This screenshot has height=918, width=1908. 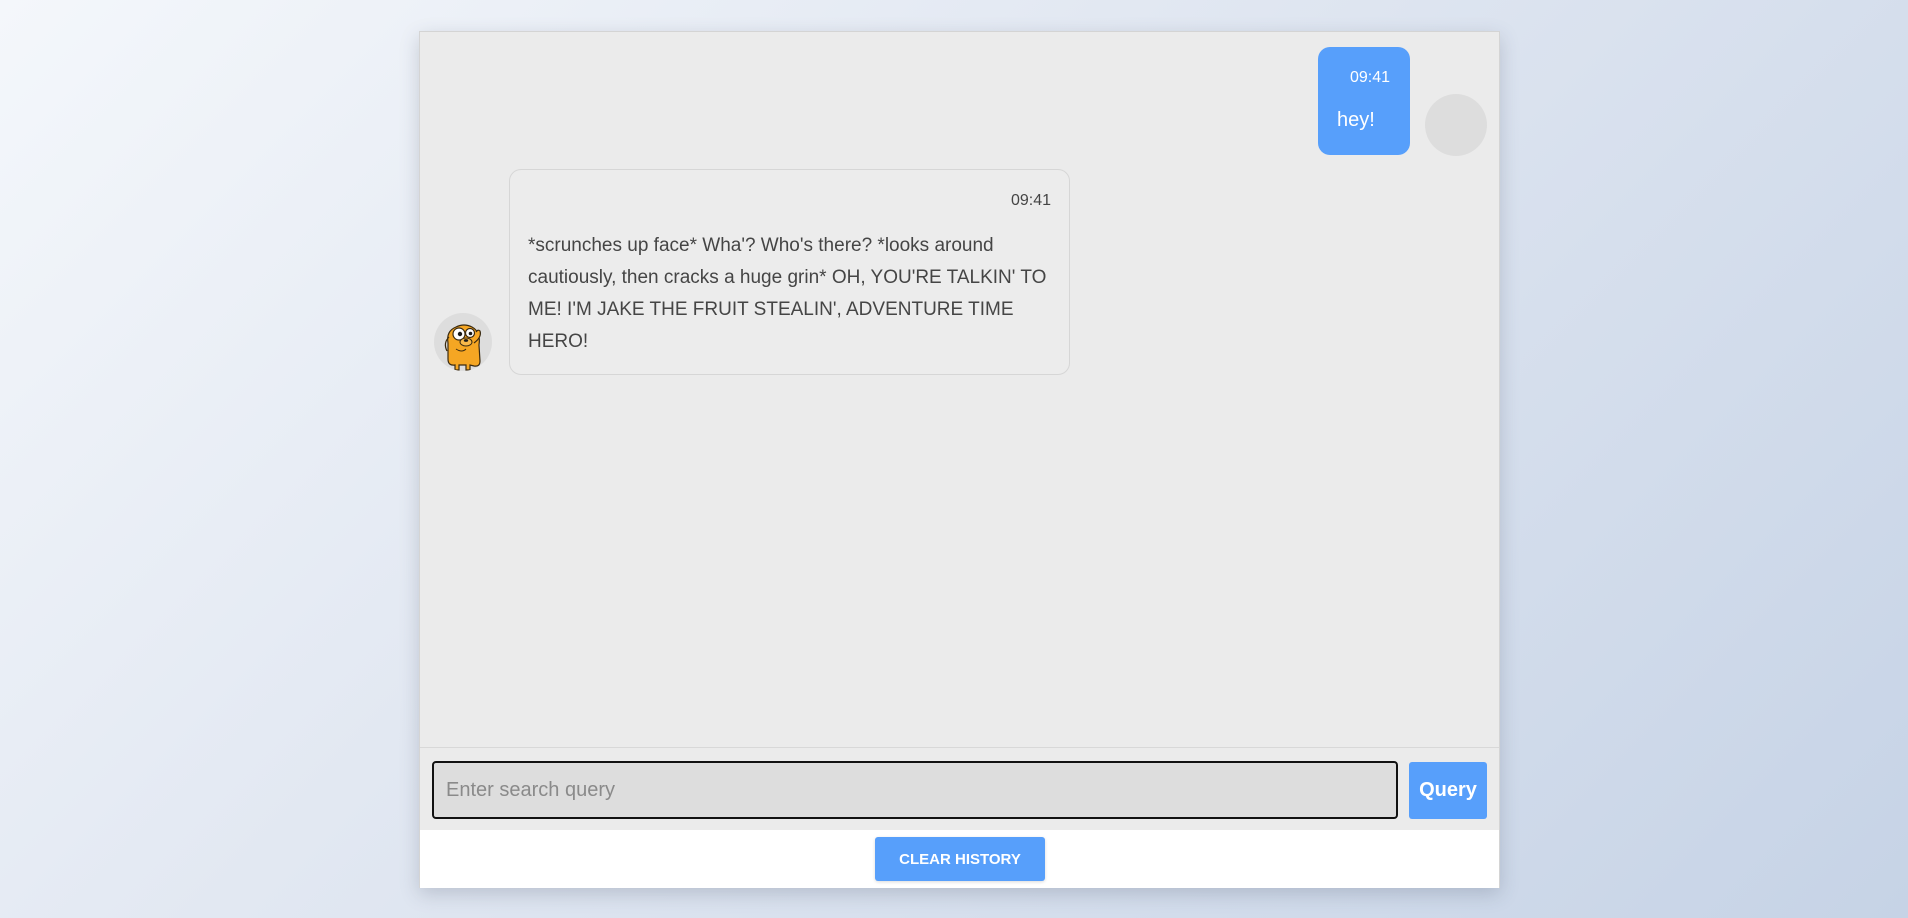 What do you see at coordinates (1364, 101) in the screenshot?
I see `user-message-bubble: 09:41 hey!` at bounding box center [1364, 101].